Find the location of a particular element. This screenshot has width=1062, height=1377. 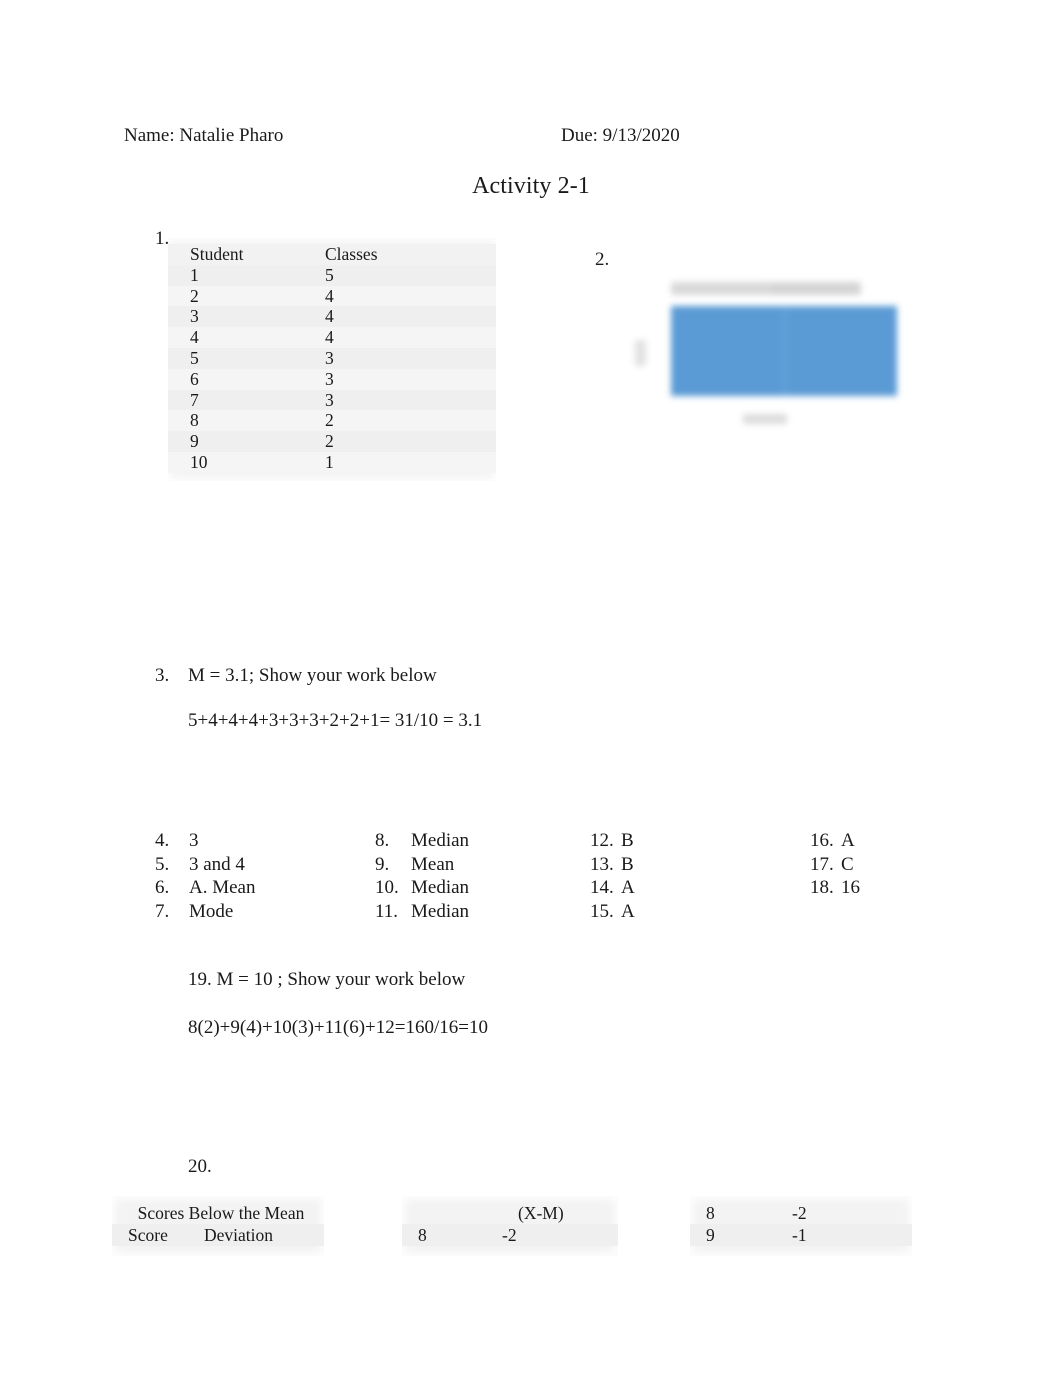

answers-column-3: 12. B 13. B 14. A 15. A is located at coordinates (700, 876).